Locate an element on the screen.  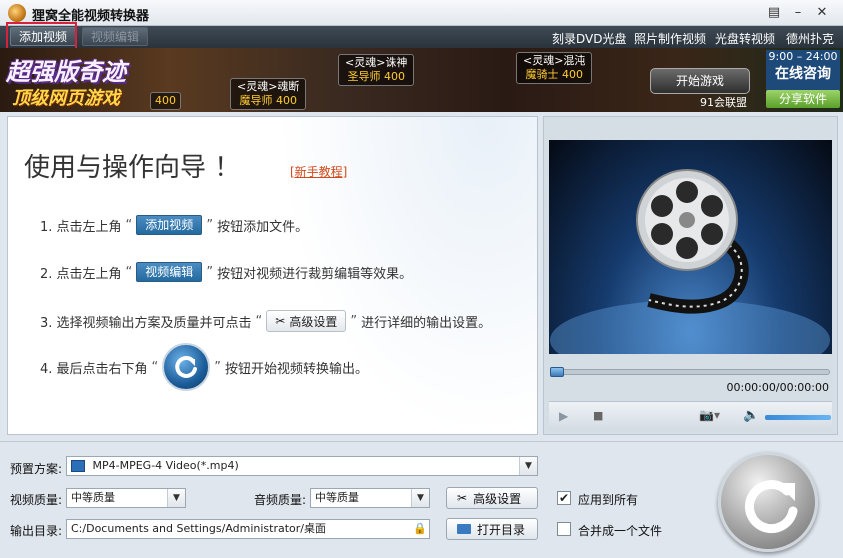
output-dir-label: 输出目录: is located at coordinates (36, 531).